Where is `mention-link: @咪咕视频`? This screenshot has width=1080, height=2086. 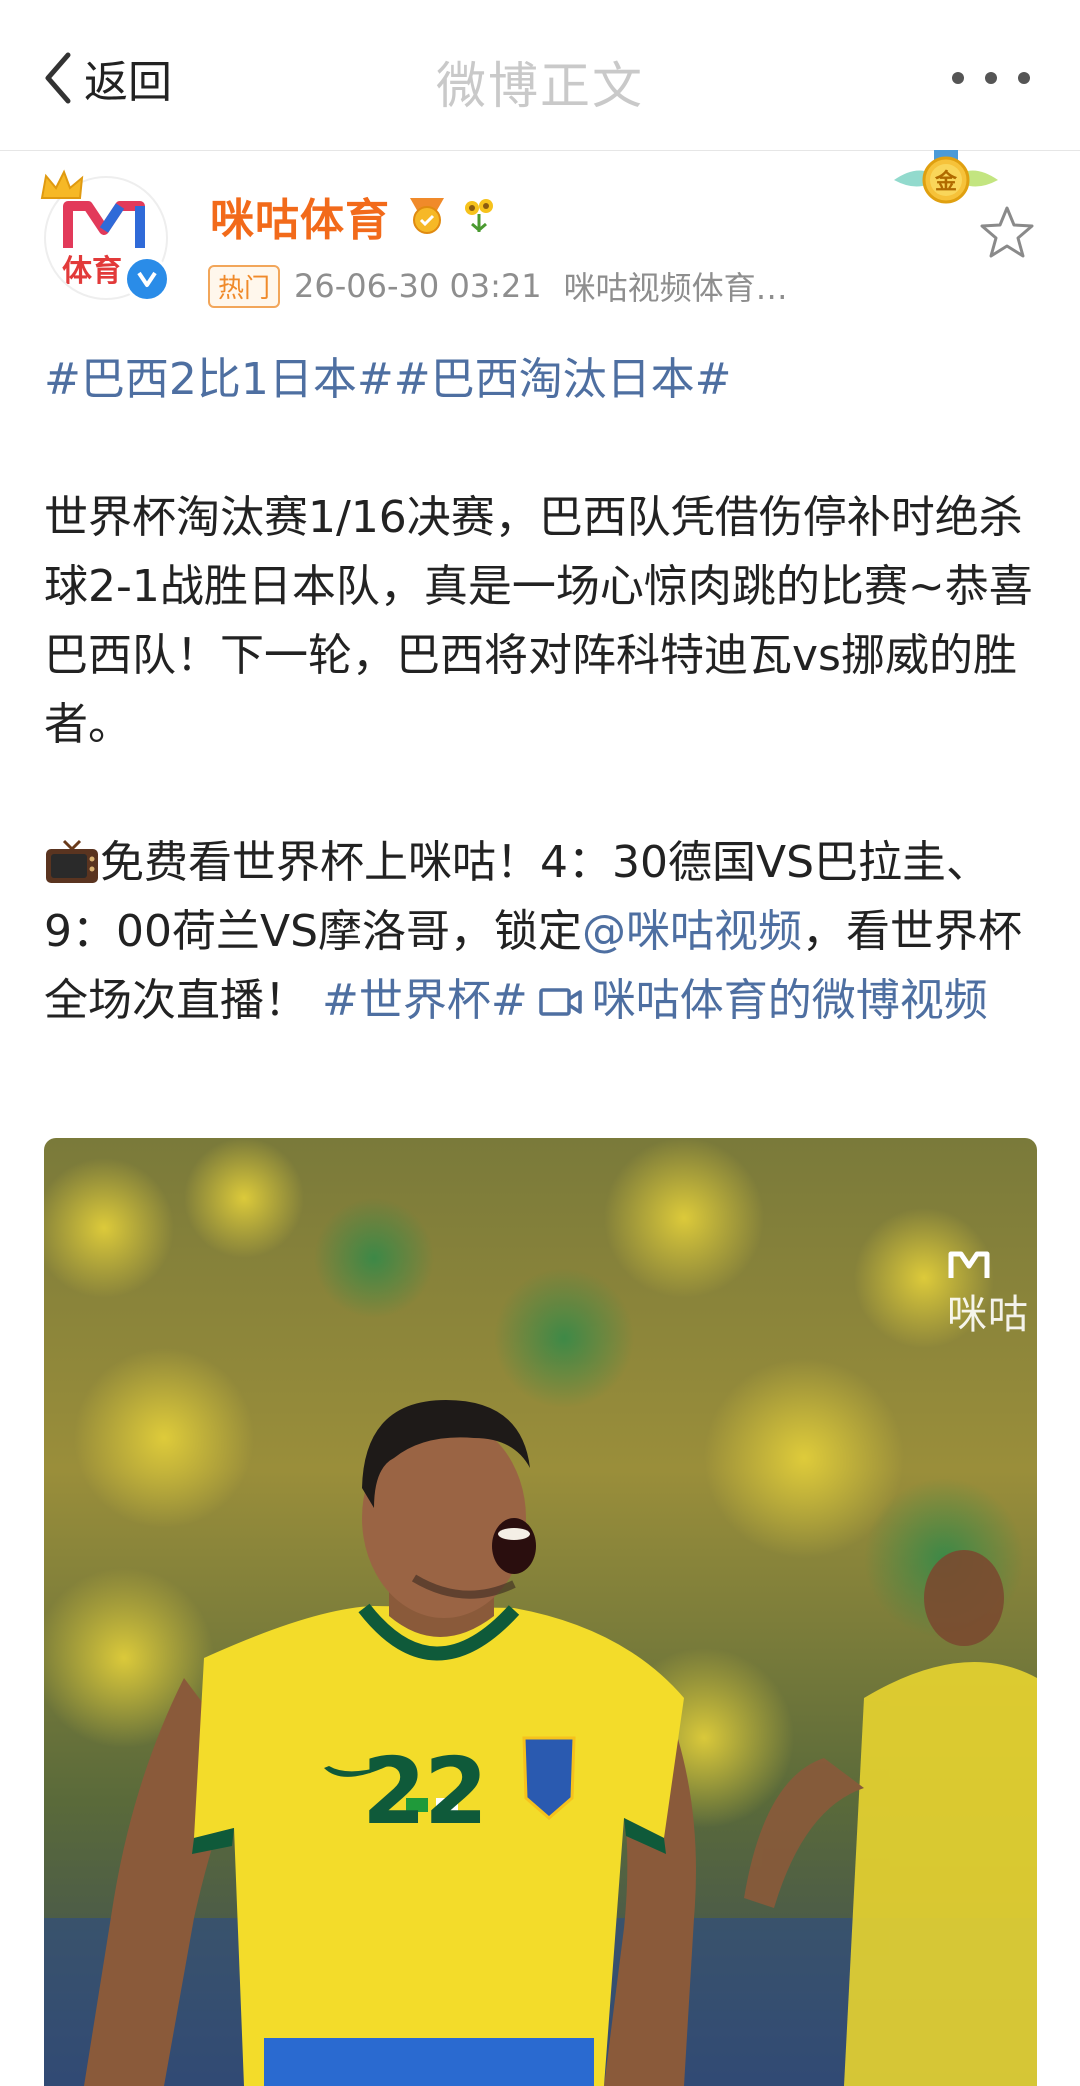 mention-link: @咪咕视频 is located at coordinates (692, 931).